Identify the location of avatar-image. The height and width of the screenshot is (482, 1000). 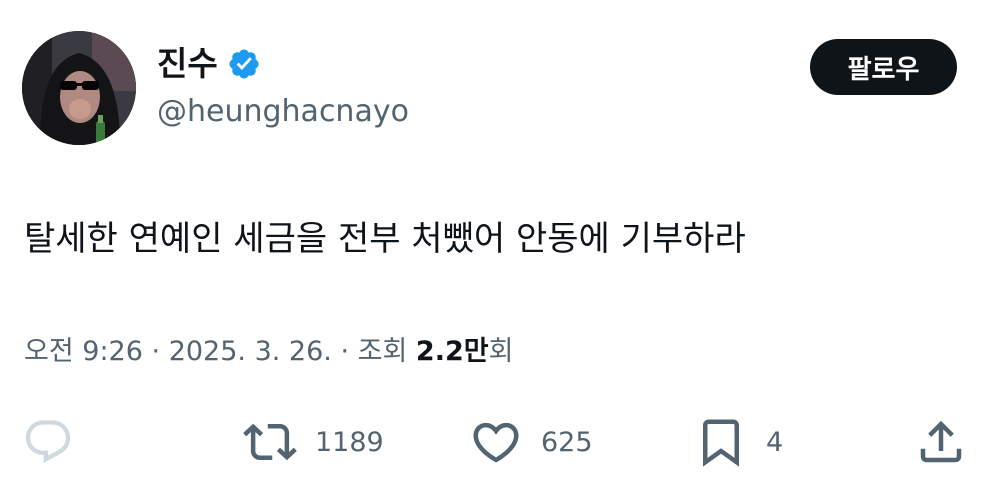
(79, 88).